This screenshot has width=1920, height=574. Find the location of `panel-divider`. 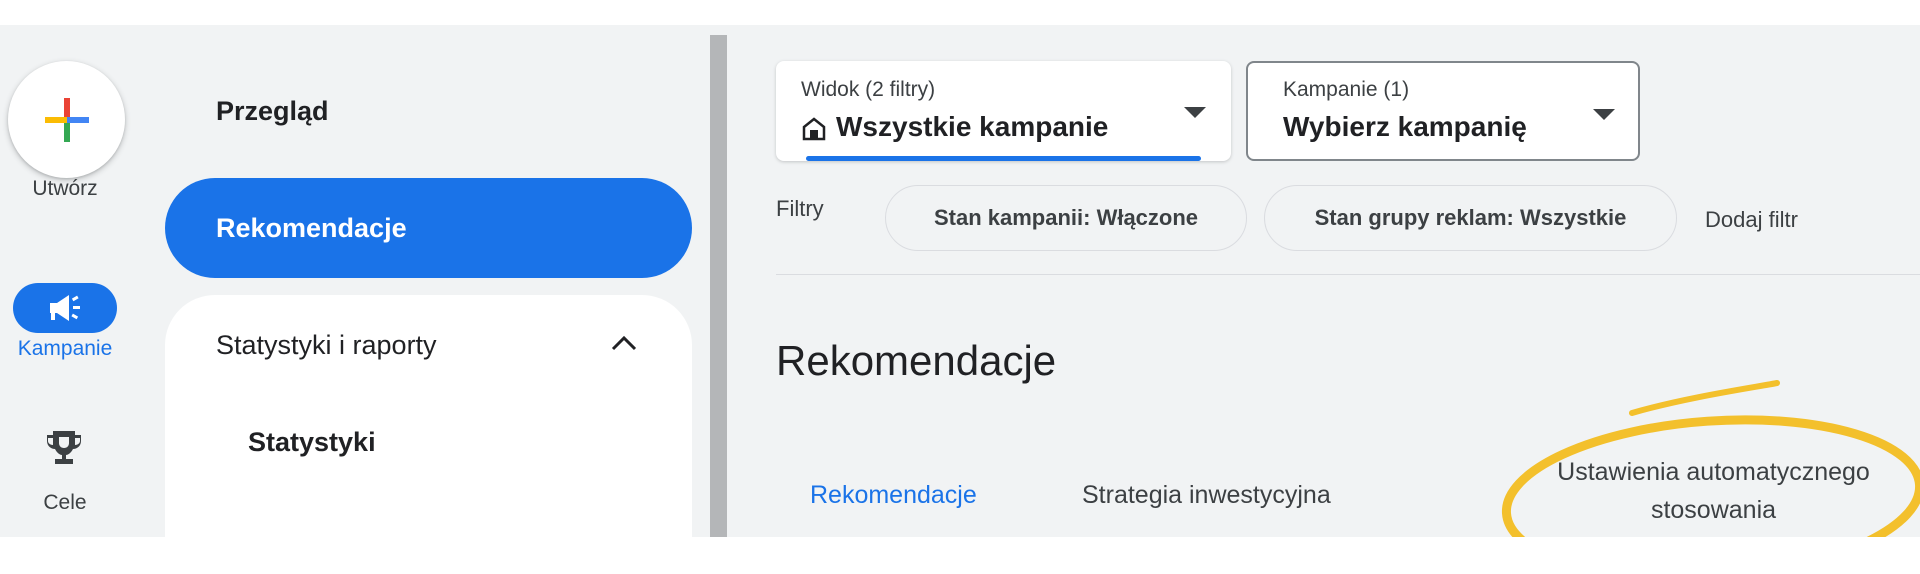

panel-divider is located at coordinates (718, 286).